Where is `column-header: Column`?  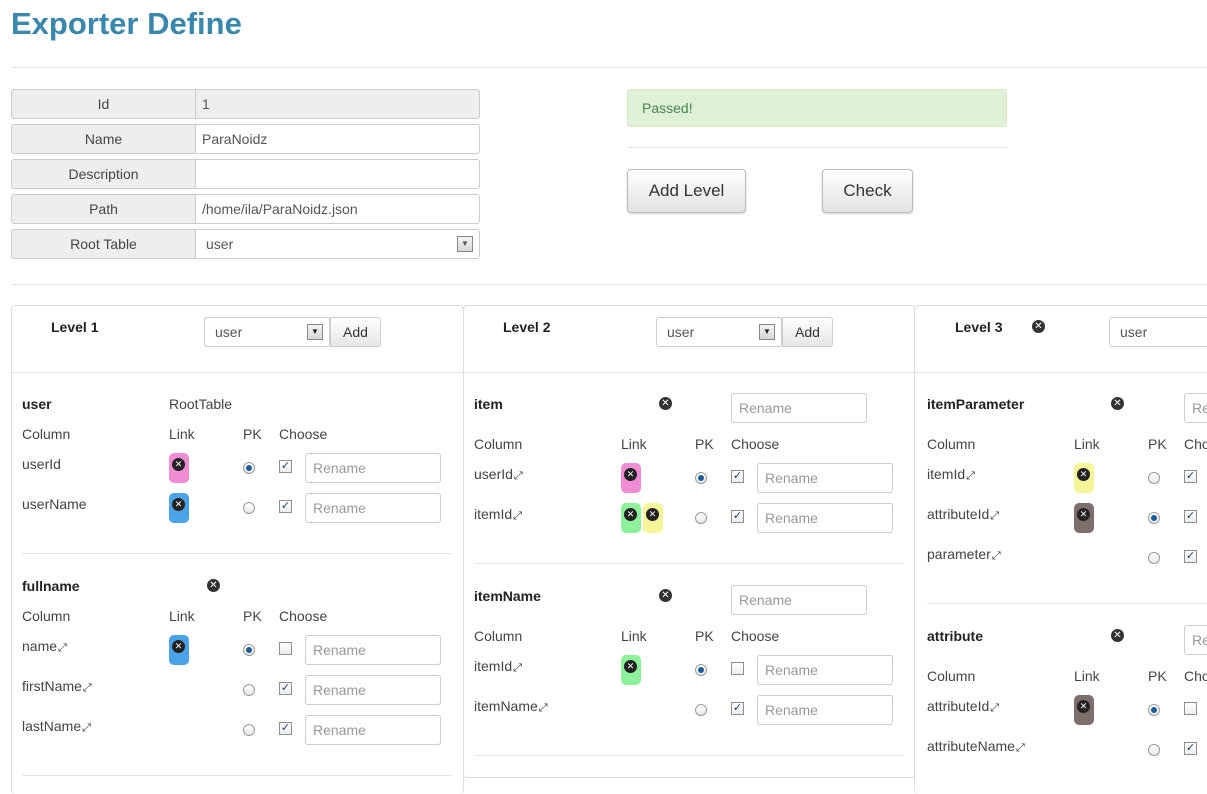
column-header: Column is located at coordinates (46, 434).